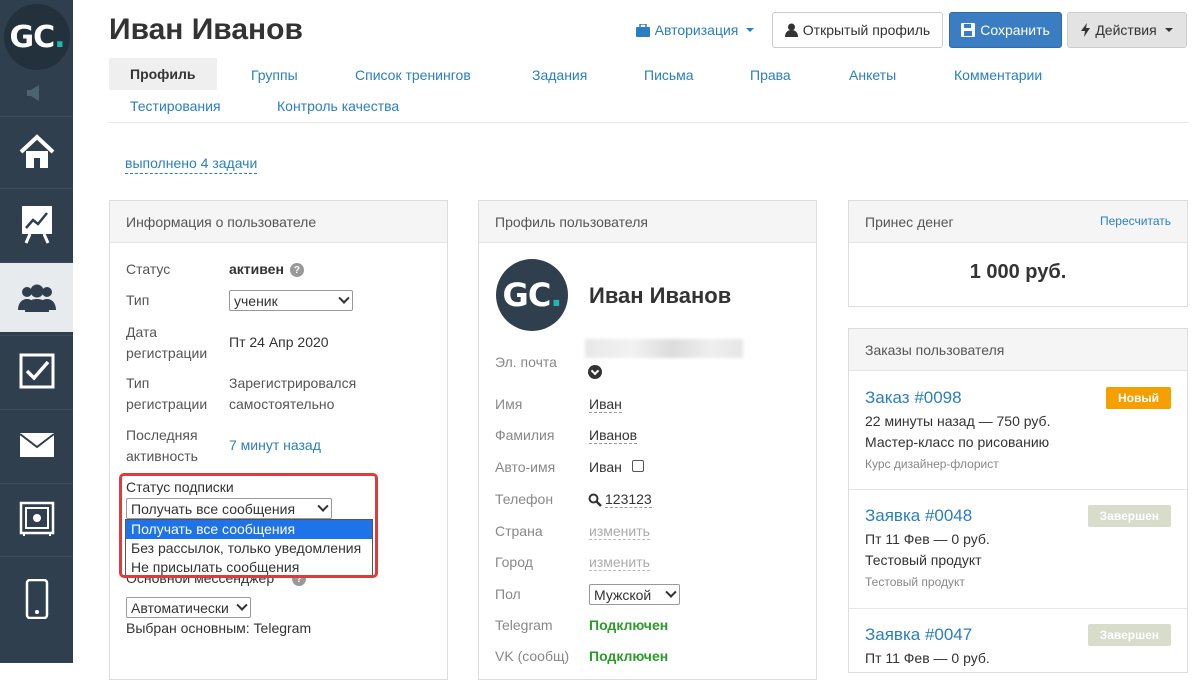 The width and height of the screenshot is (1200, 680). I want to click on city-label: Город, so click(514, 562).